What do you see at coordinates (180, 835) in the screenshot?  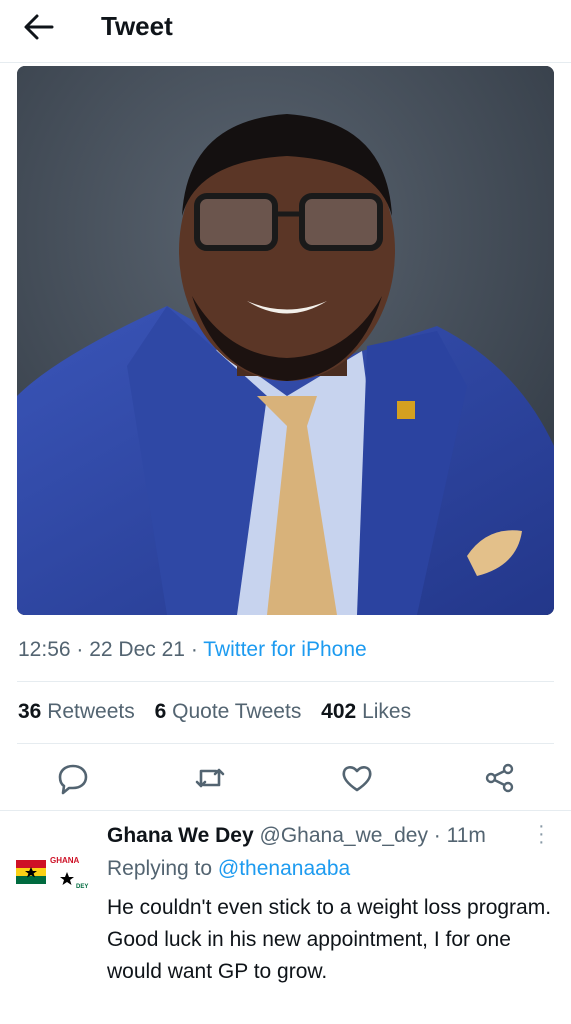 I see `reply-author-name: Ghana We Dey` at bounding box center [180, 835].